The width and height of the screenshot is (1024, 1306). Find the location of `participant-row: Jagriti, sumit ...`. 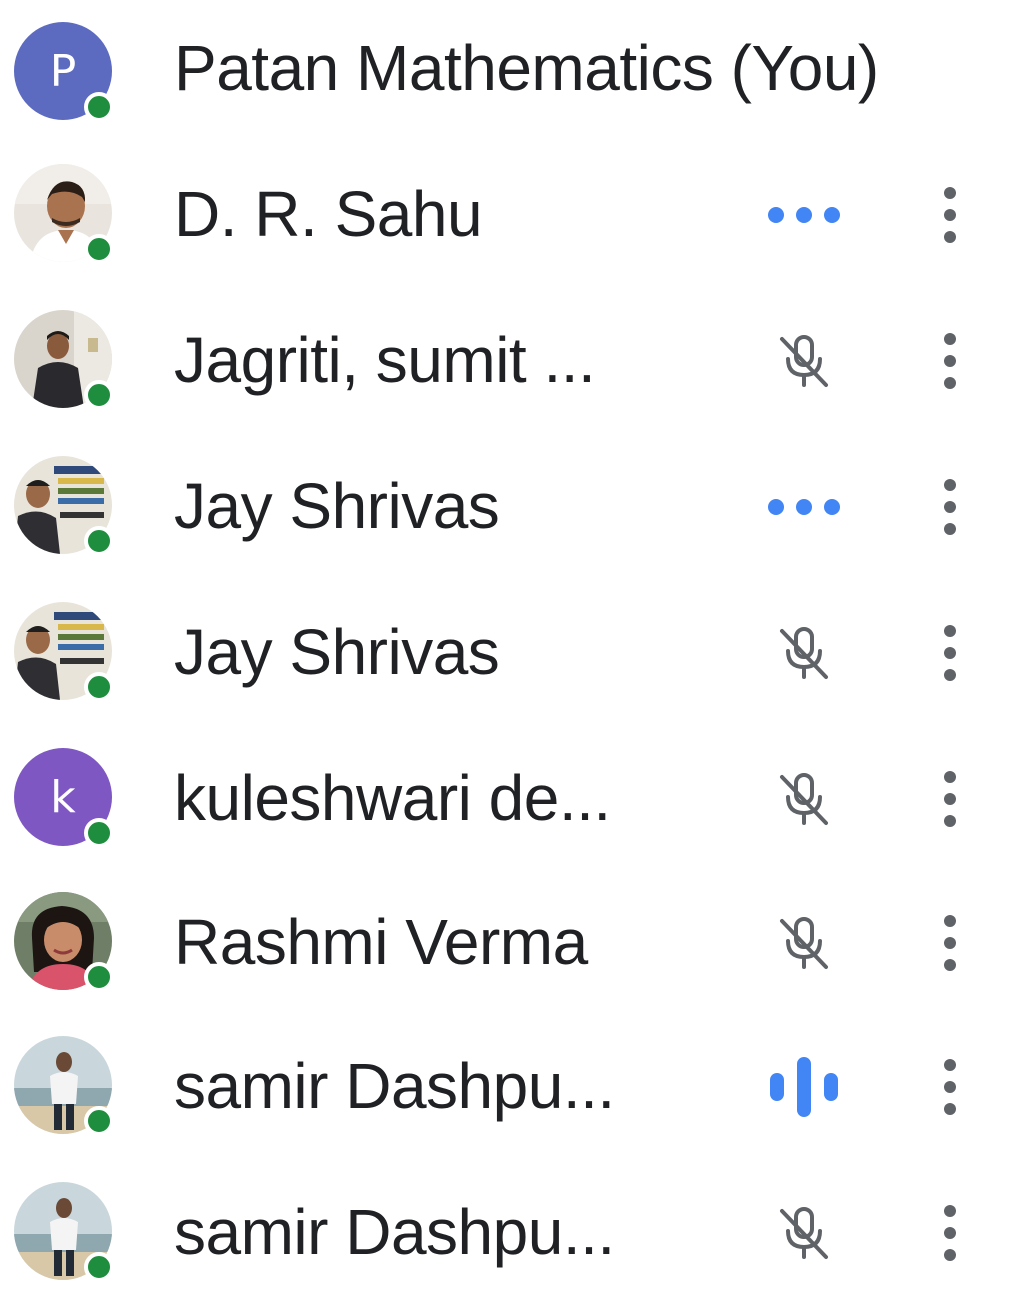

participant-row: Jagriti, sumit ... is located at coordinates (512, 361).